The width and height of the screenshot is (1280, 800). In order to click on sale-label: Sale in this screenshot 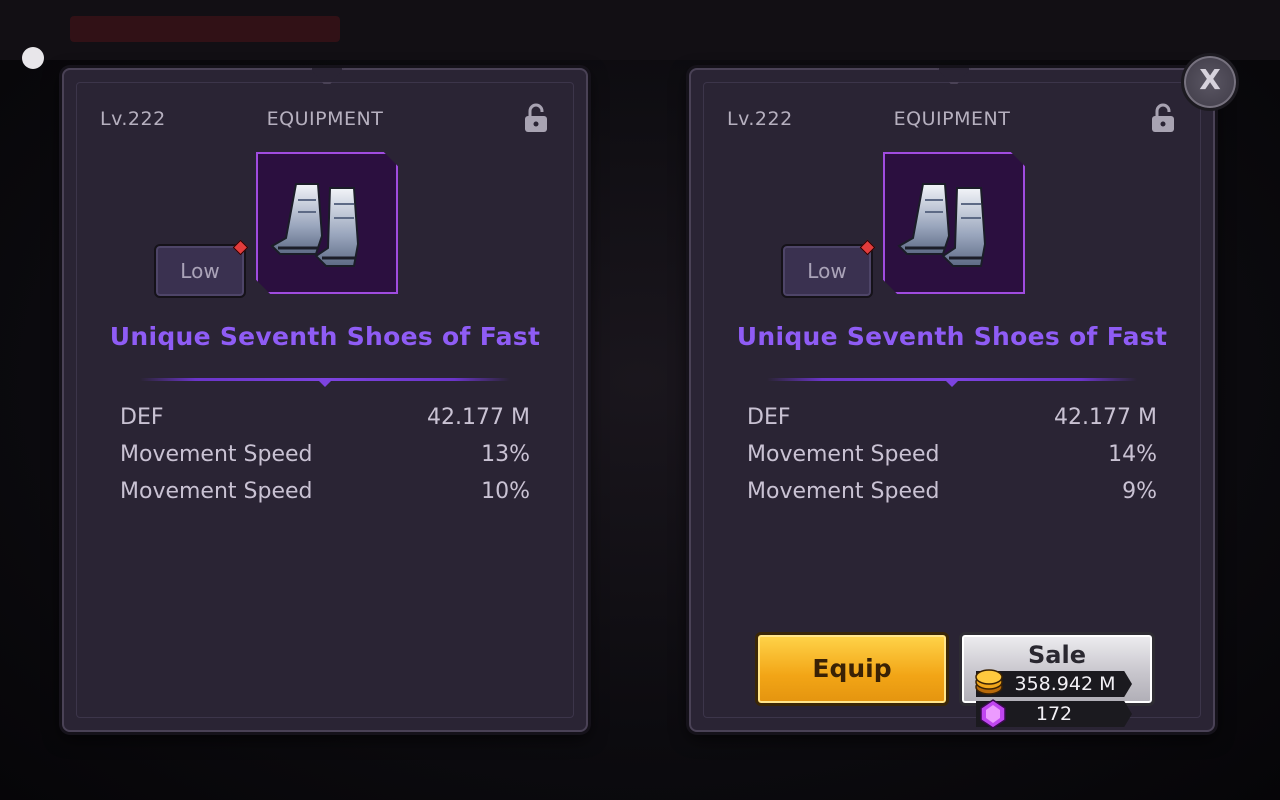, I will do `click(1057, 655)`.